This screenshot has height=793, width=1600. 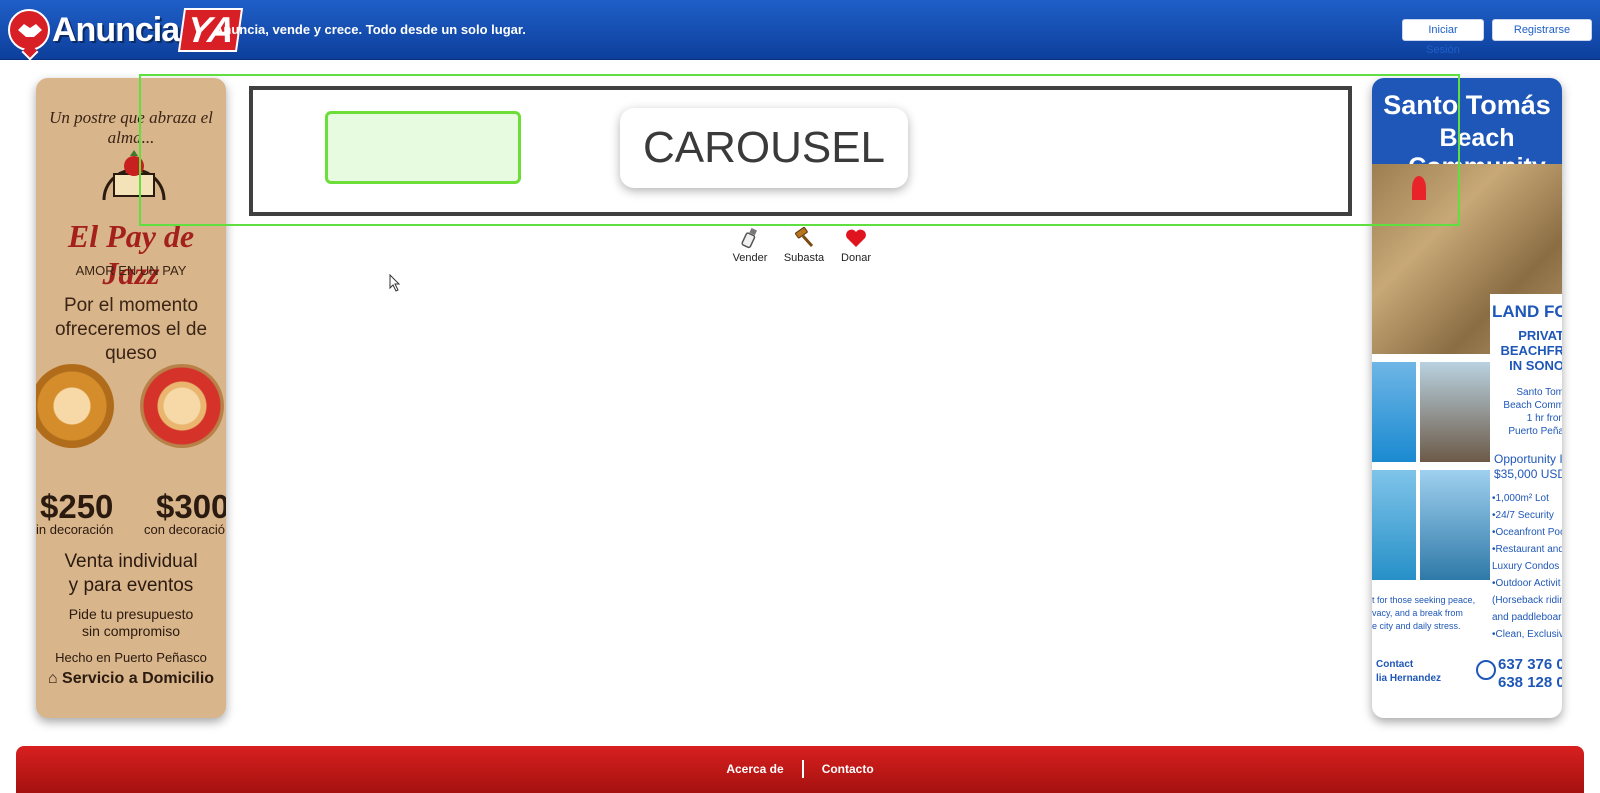 What do you see at coordinates (1527, 311) in the screenshot?
I see `ad-right-land: LAND FOR` at bounding box center [1527, 311].